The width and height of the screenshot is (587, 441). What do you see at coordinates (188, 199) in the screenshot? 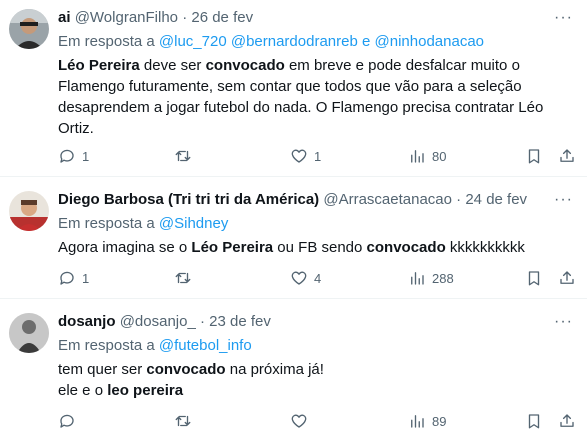
I see `display-name: Diego Barbosa (Tri tri tri da América)` at bounding box center [188, 199].